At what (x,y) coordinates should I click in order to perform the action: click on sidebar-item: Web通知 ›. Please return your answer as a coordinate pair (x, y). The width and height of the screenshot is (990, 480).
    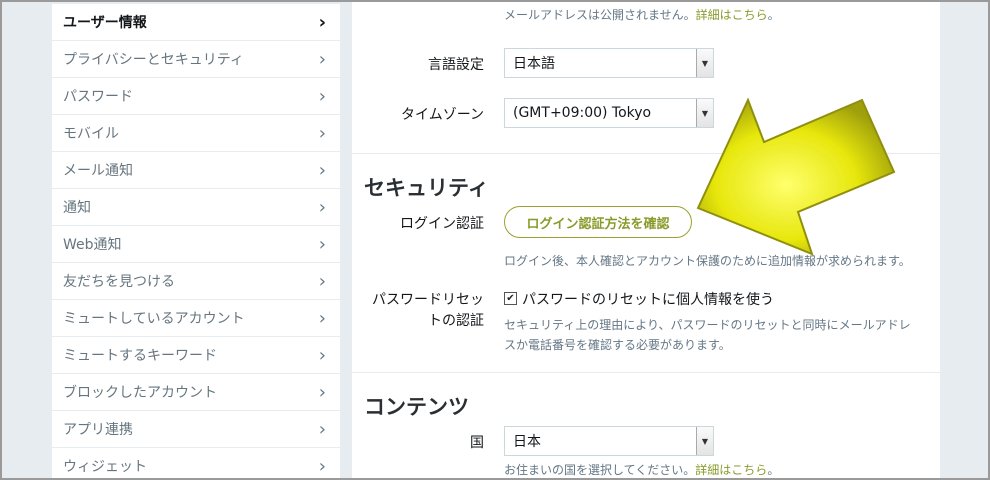
    Looking at the image, I should click on (196, 244).